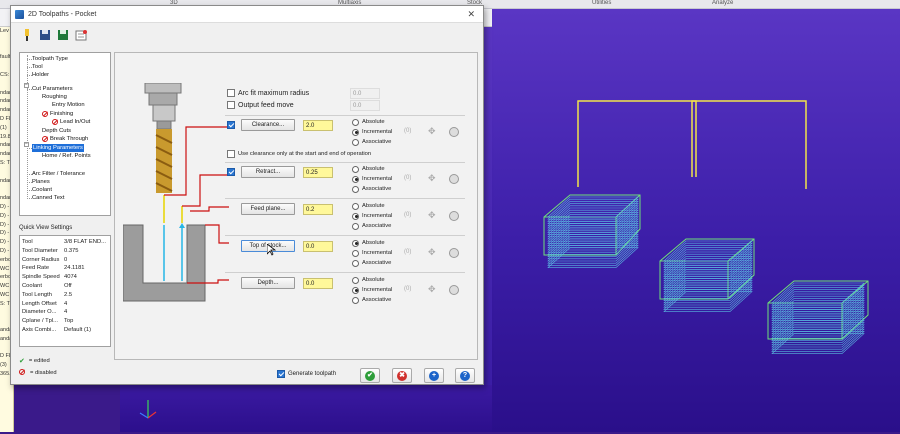  I want to click on apply-button: +, so click(434, 375).